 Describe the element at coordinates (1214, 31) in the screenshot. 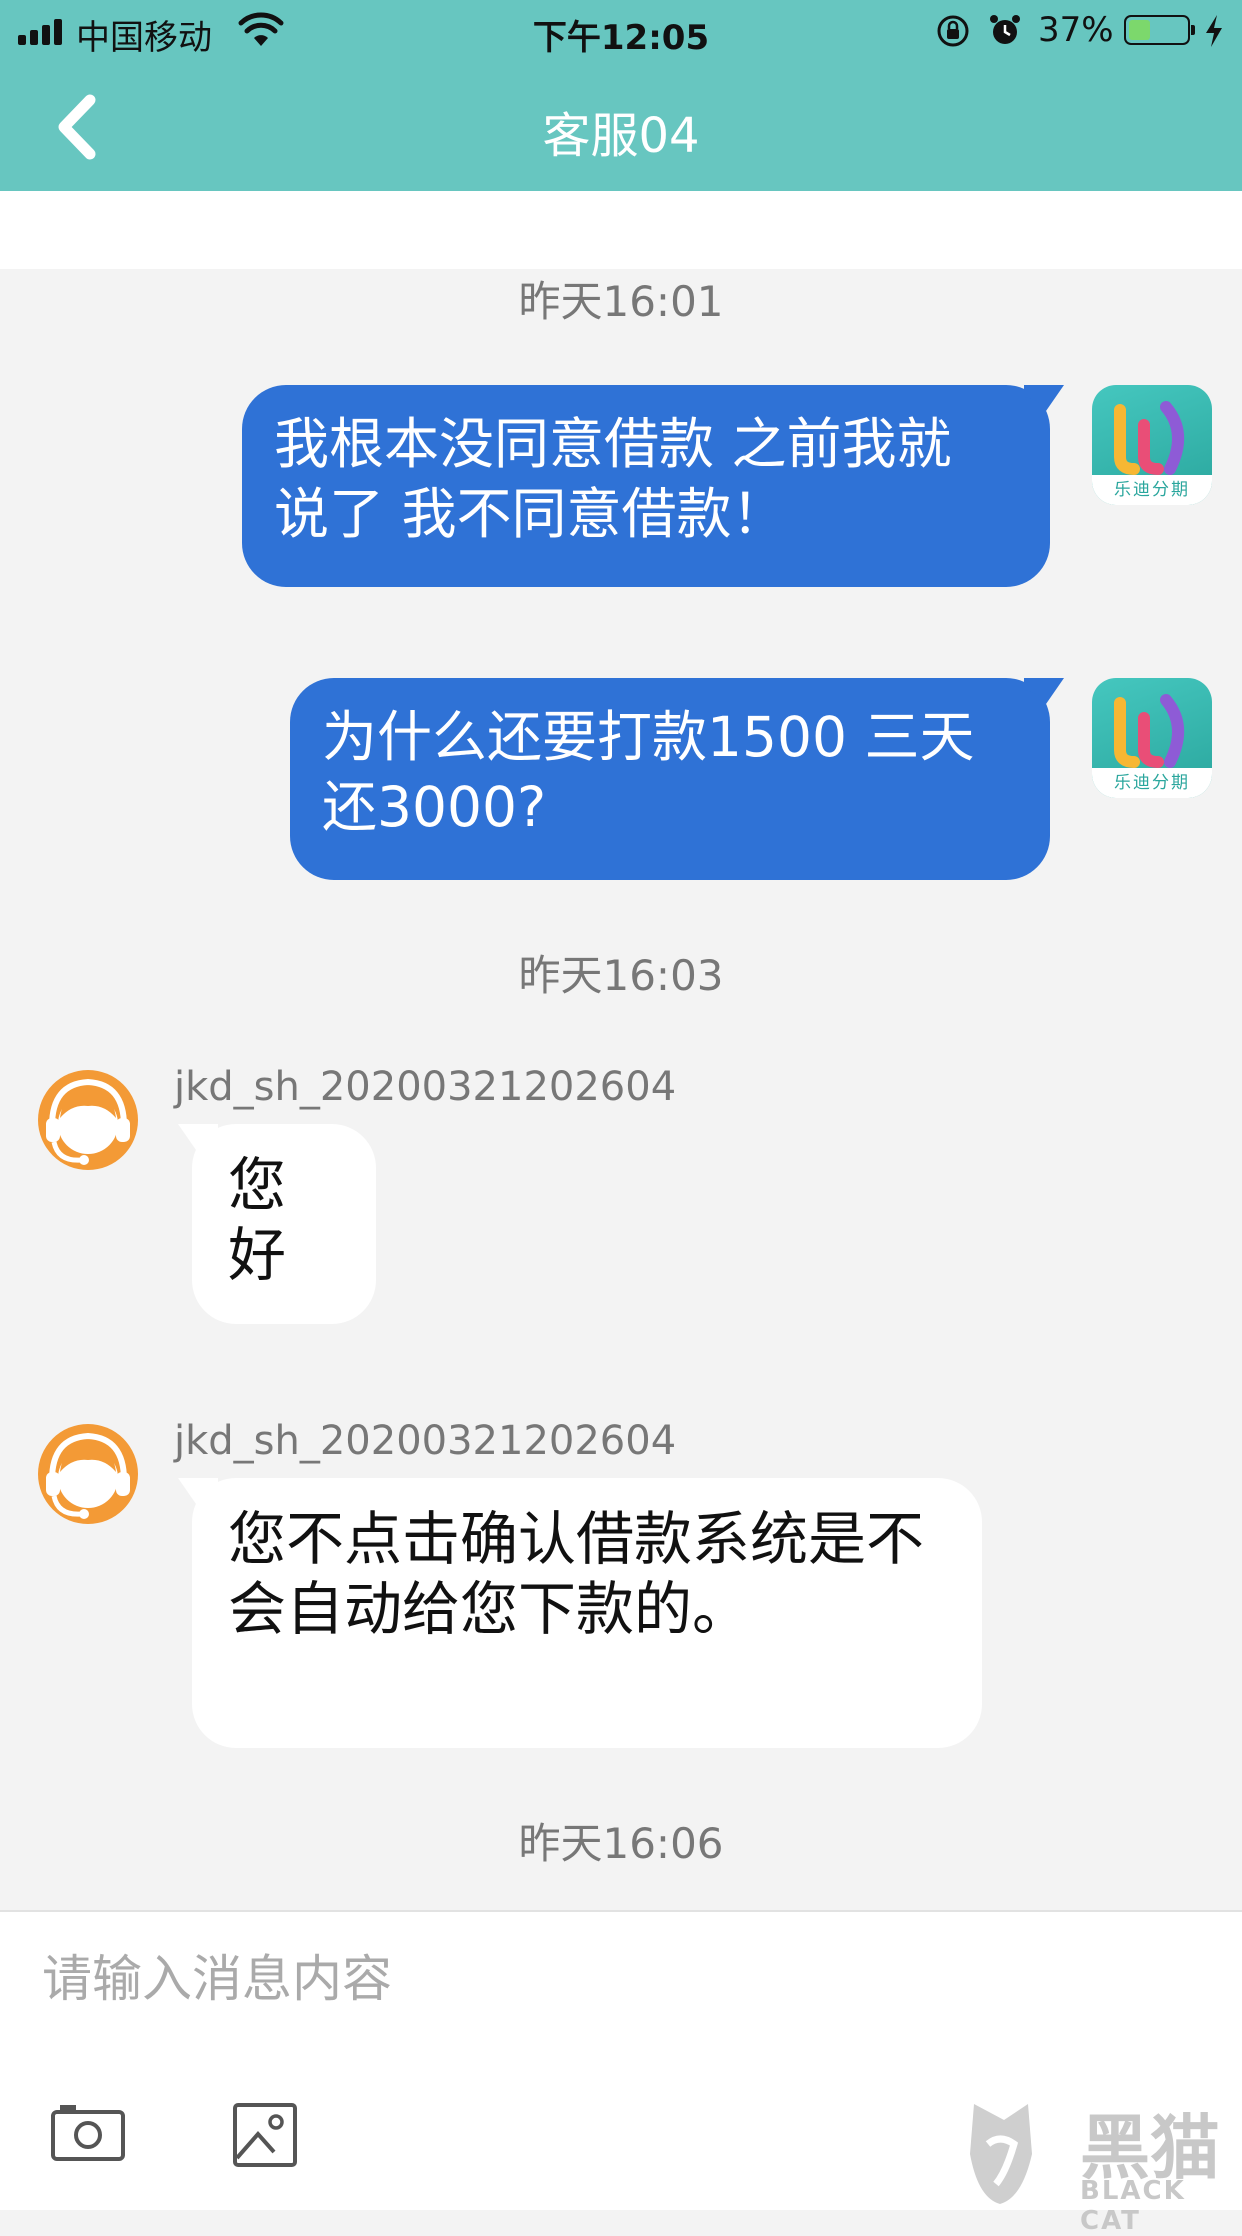

I see `charging-icon` at that location.